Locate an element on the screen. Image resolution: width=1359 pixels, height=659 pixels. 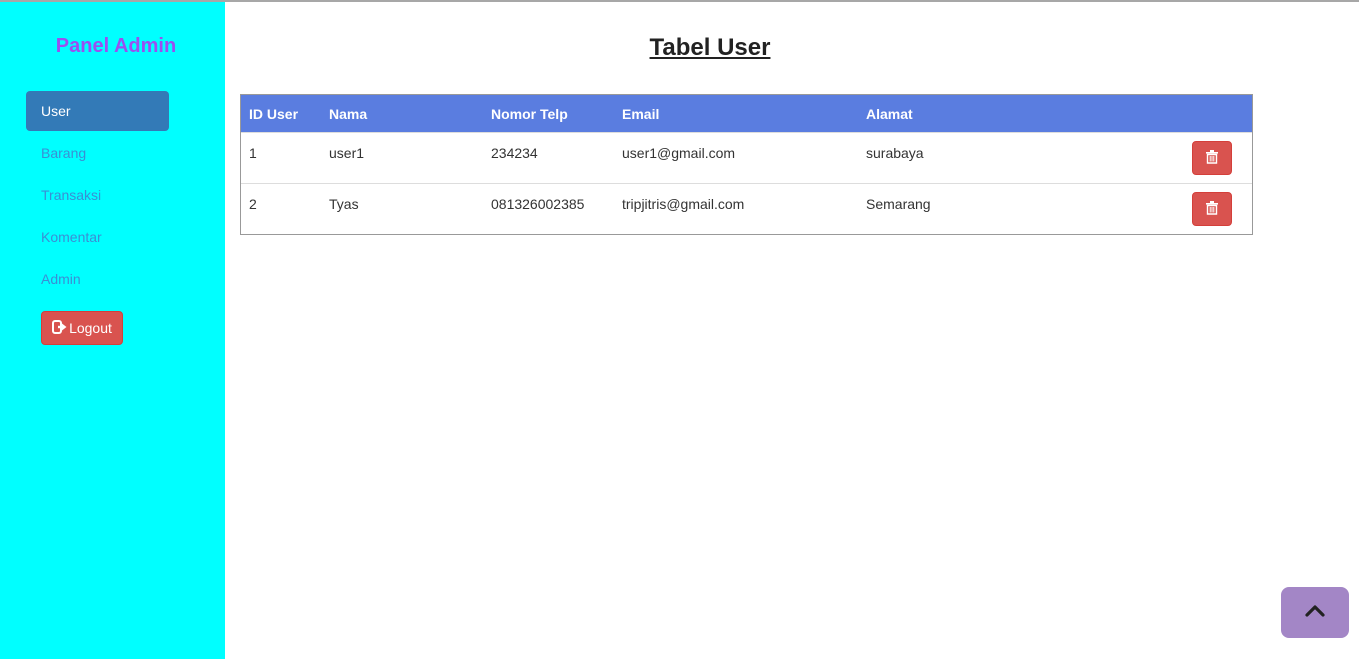
sidebar-nav: User Barang Transaksi Komentar Admin is located at coordinates (97, 196).